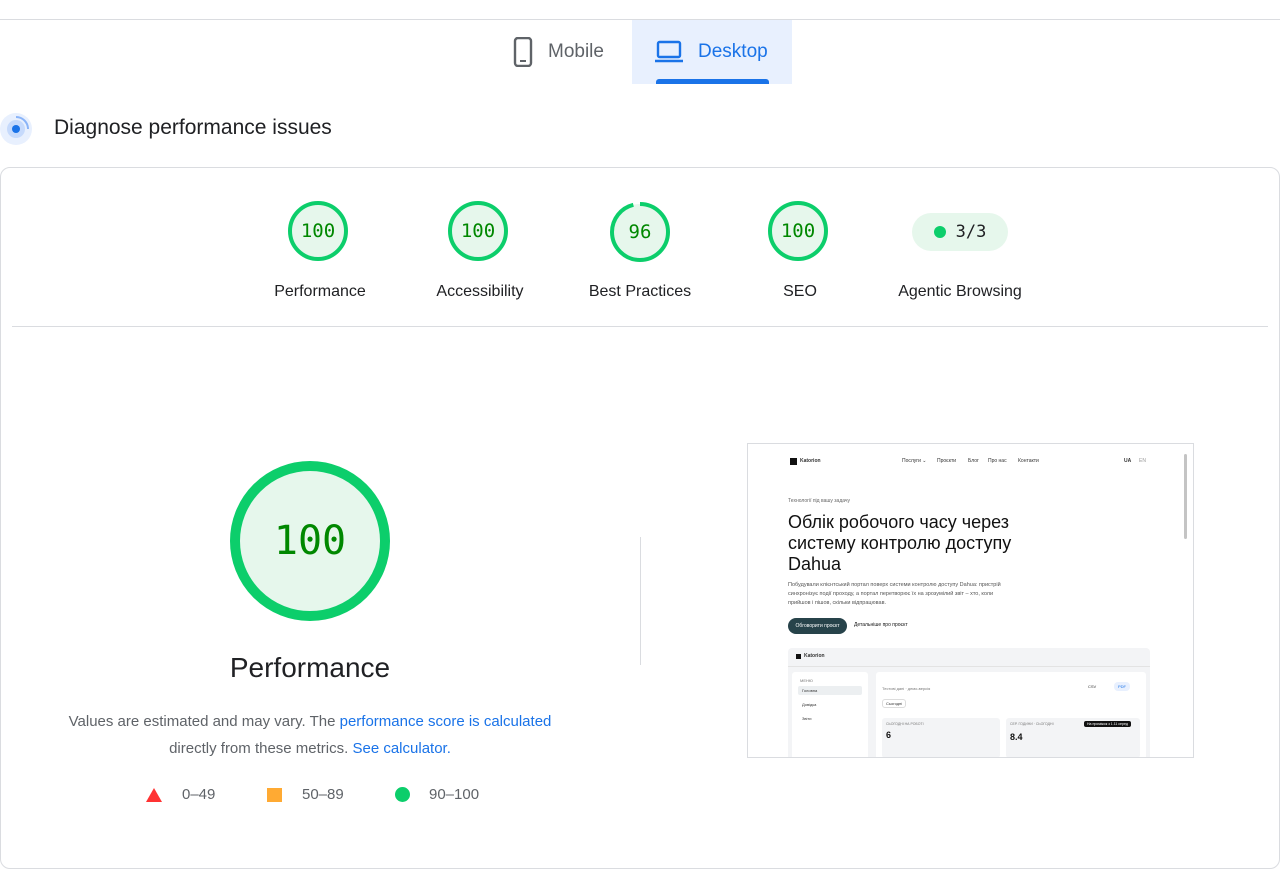 Image resolution: width=1280 pixels, height=869 pixels. What do you see at coordinates (1092, 686) in the screenshot?
I see `app-csv-button: CSV` at bounding box center [1092, 686].